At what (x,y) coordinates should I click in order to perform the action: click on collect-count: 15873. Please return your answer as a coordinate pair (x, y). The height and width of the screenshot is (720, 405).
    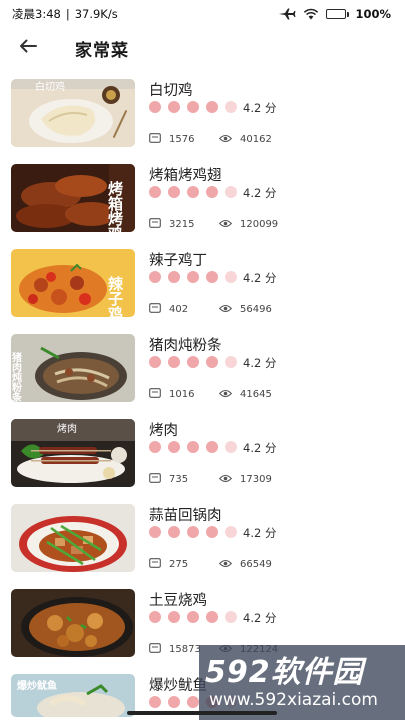
    Looking at the image, I should click on (185, 649).